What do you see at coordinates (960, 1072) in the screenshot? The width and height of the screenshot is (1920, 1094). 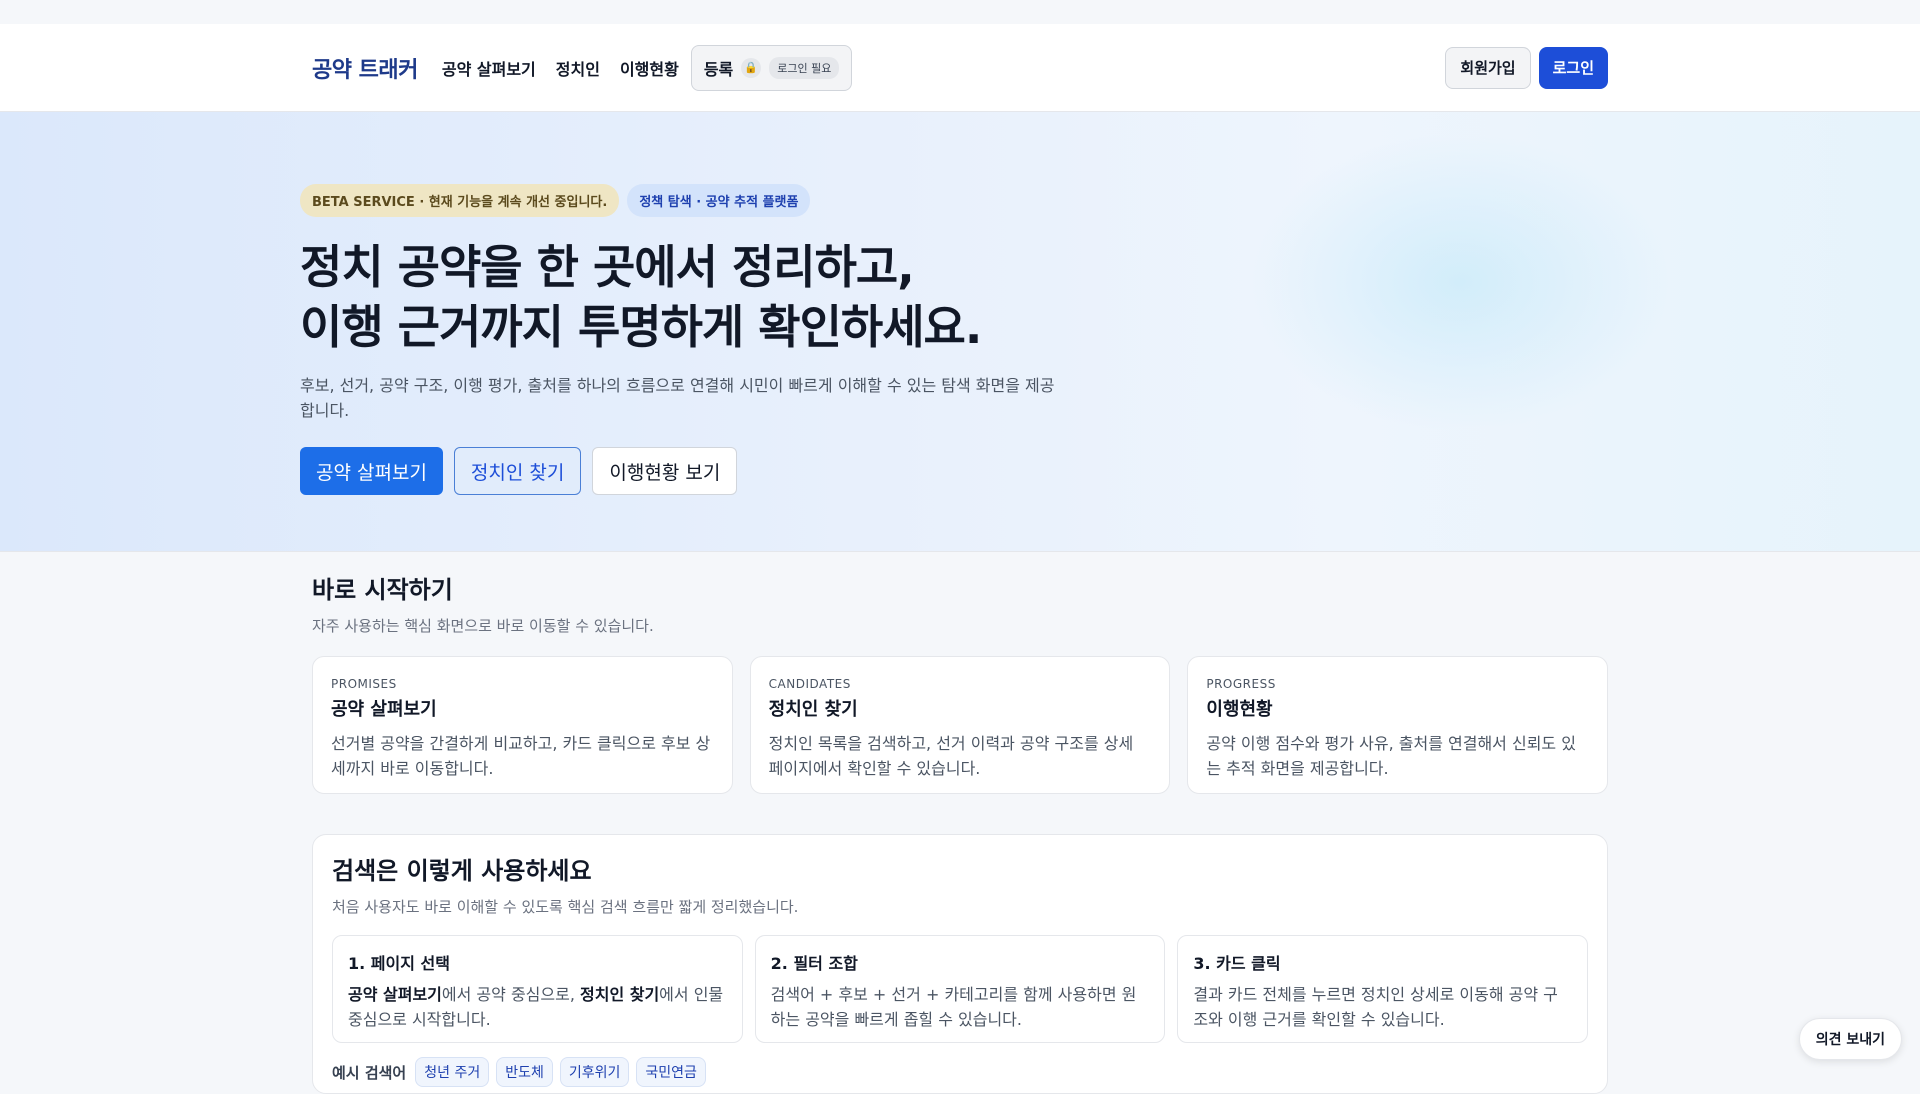 I see `example-searches: 예시 검색어 청년 주거 반도체 기후위기 국민연금` at bounding box center [960, 1072].